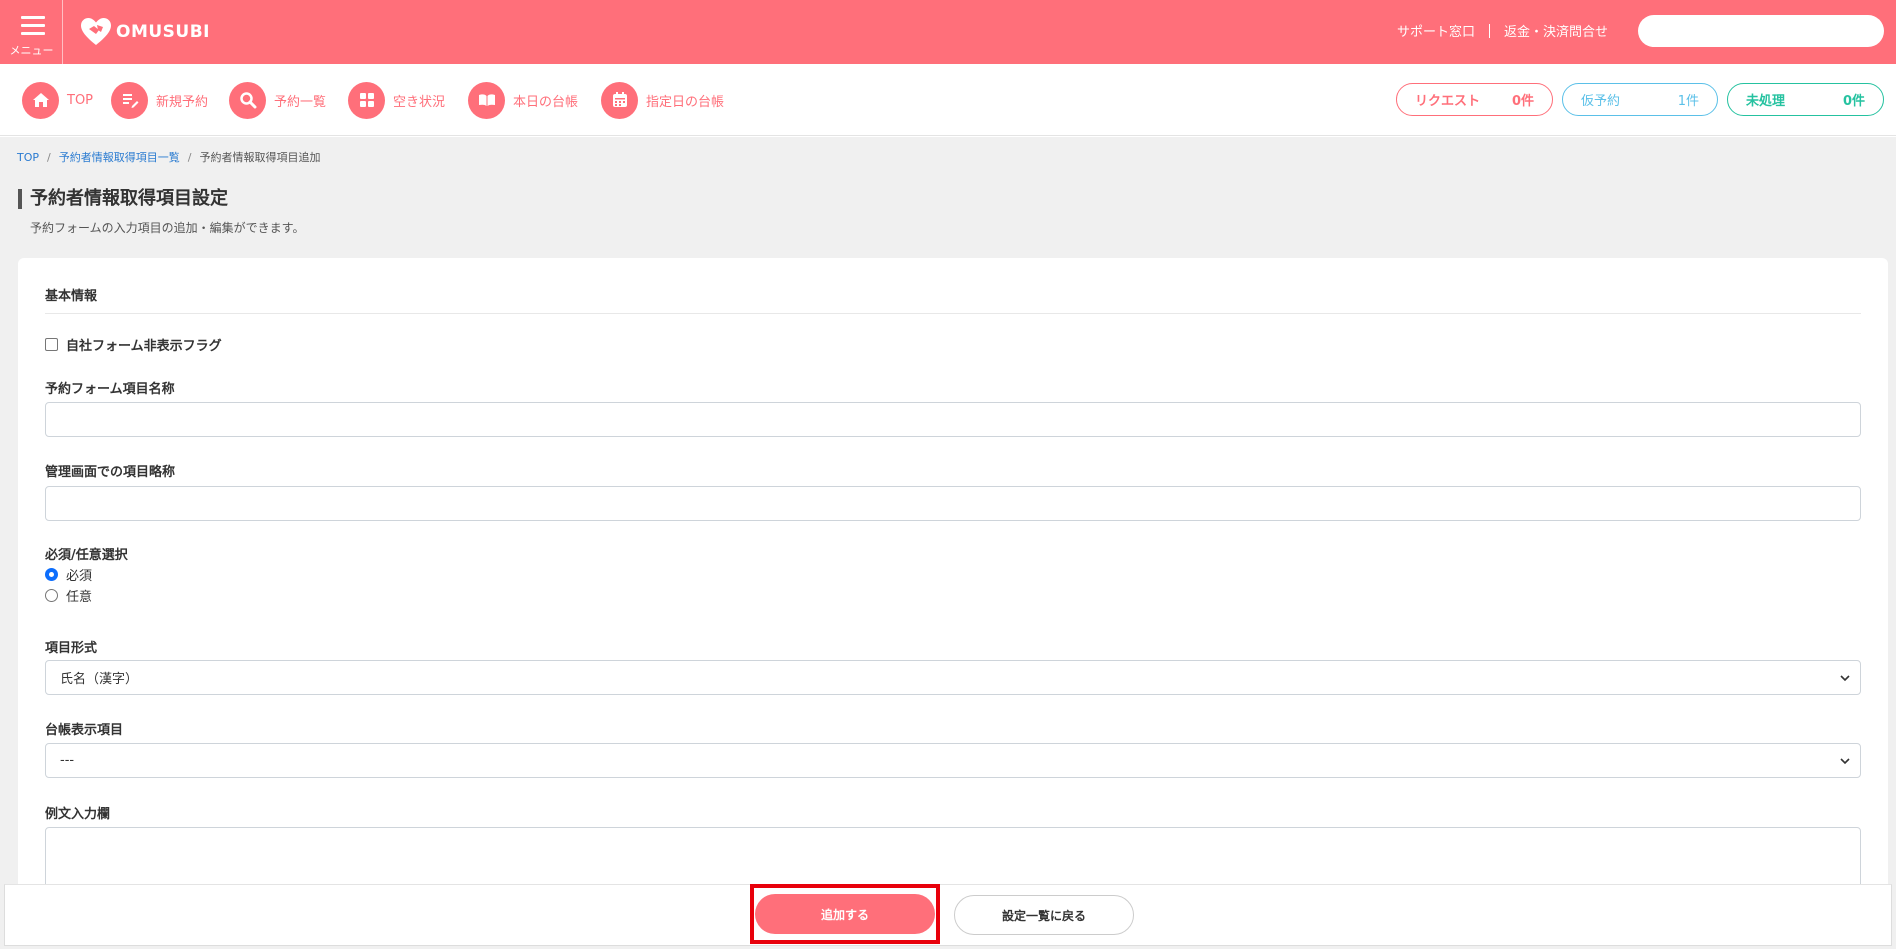 This screenshot has width=1896, height=949. I want to click on radio-required-label: 必須, so click(79, 576).